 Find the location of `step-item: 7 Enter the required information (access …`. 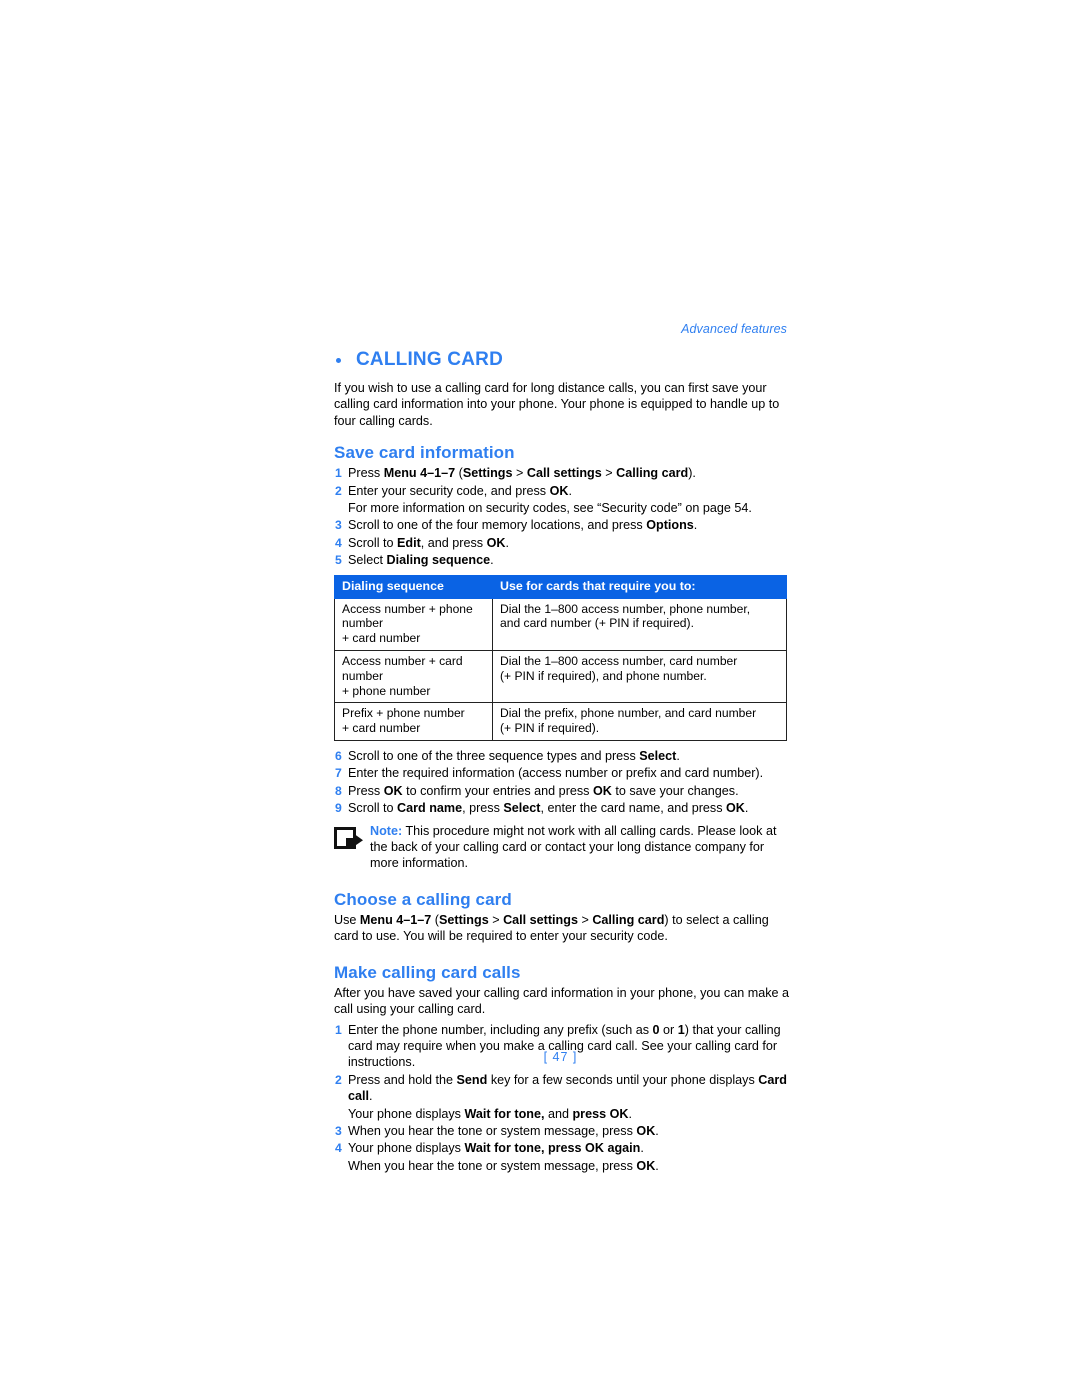

step-item: 7 Enter the required information (access … is located at coordinates (562, 773).